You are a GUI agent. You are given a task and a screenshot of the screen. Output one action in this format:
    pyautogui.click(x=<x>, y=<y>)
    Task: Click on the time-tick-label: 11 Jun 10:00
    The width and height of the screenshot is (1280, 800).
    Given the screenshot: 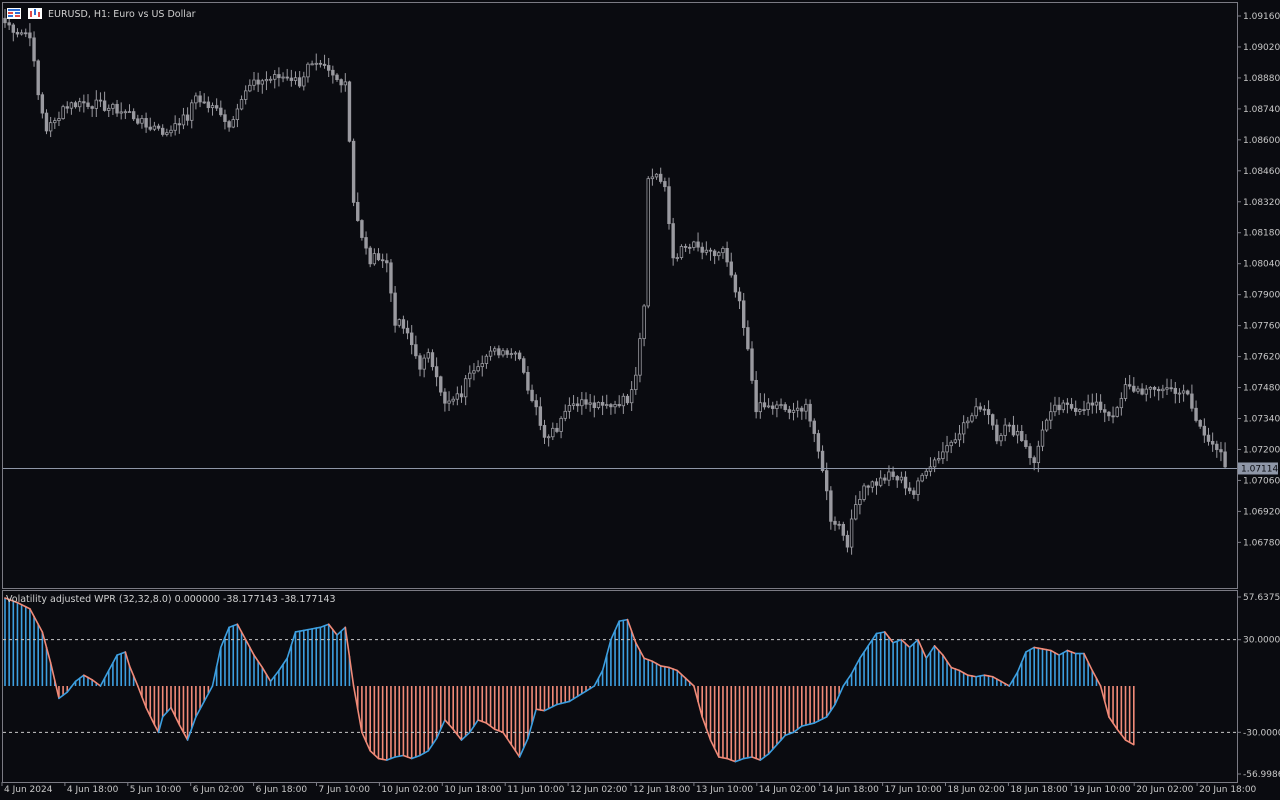 What is the action you would take?
    pyautogui.click(x=535, y=790)
    